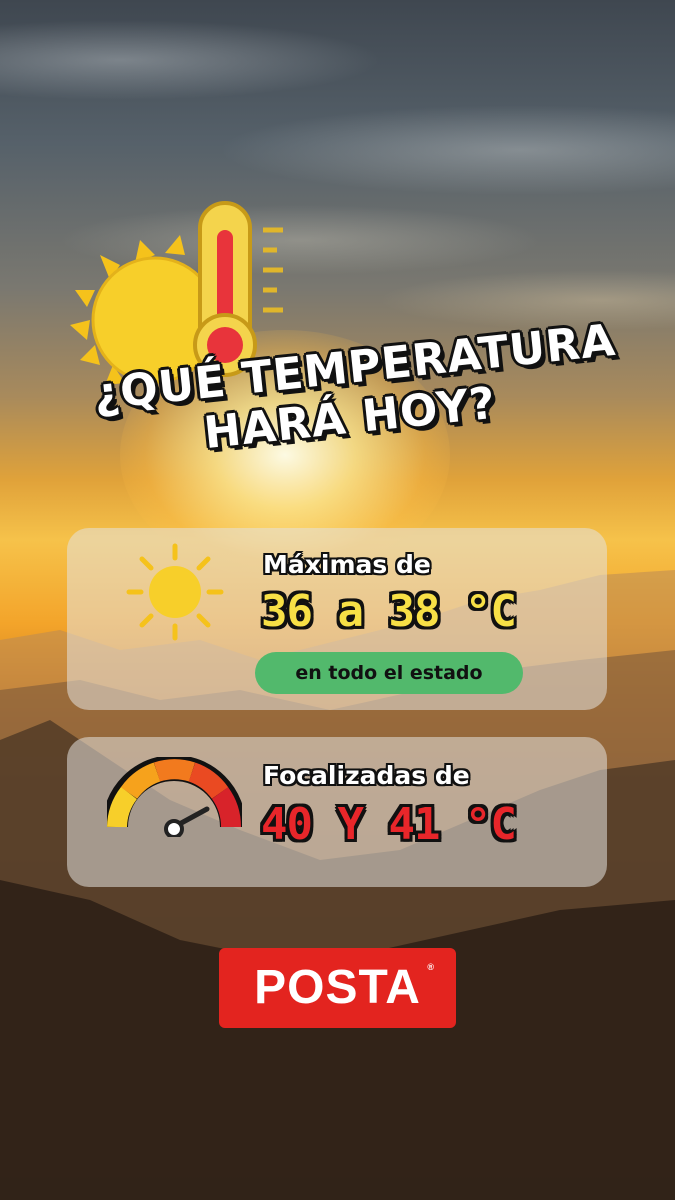 The image size is (675, 1200). I want to click on max-temperature-card: Máximas de 36 a 38 °C en todo el estado, so click(337, 619).